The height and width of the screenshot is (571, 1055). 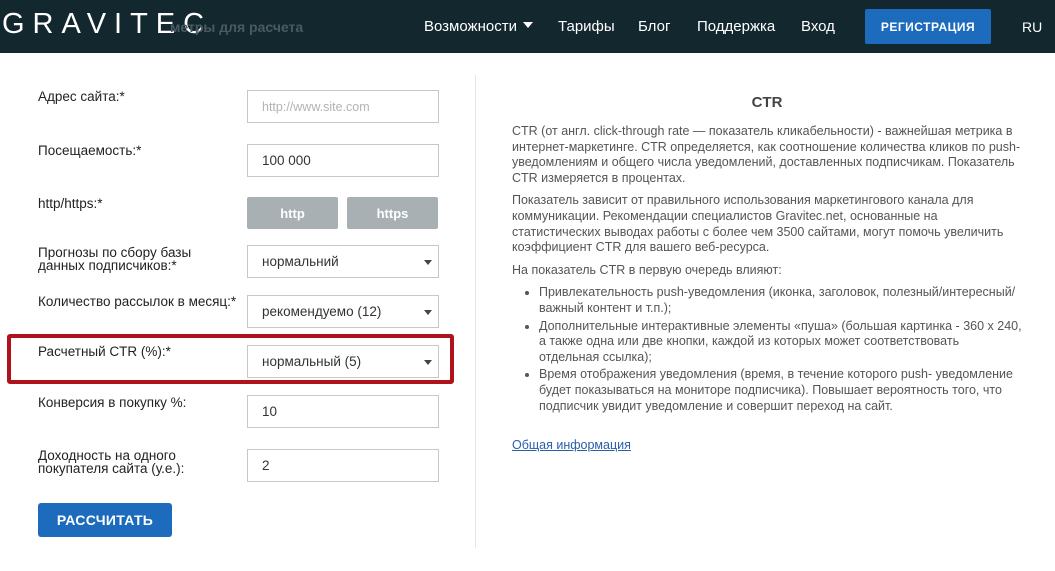 I want to click on mailings-select: рекомендуемо (12), so click(x=343, y=311).